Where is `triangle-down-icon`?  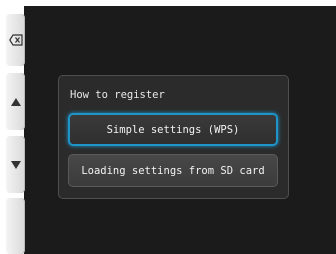 triangle-down-icon is located at coordinates (15, 164).